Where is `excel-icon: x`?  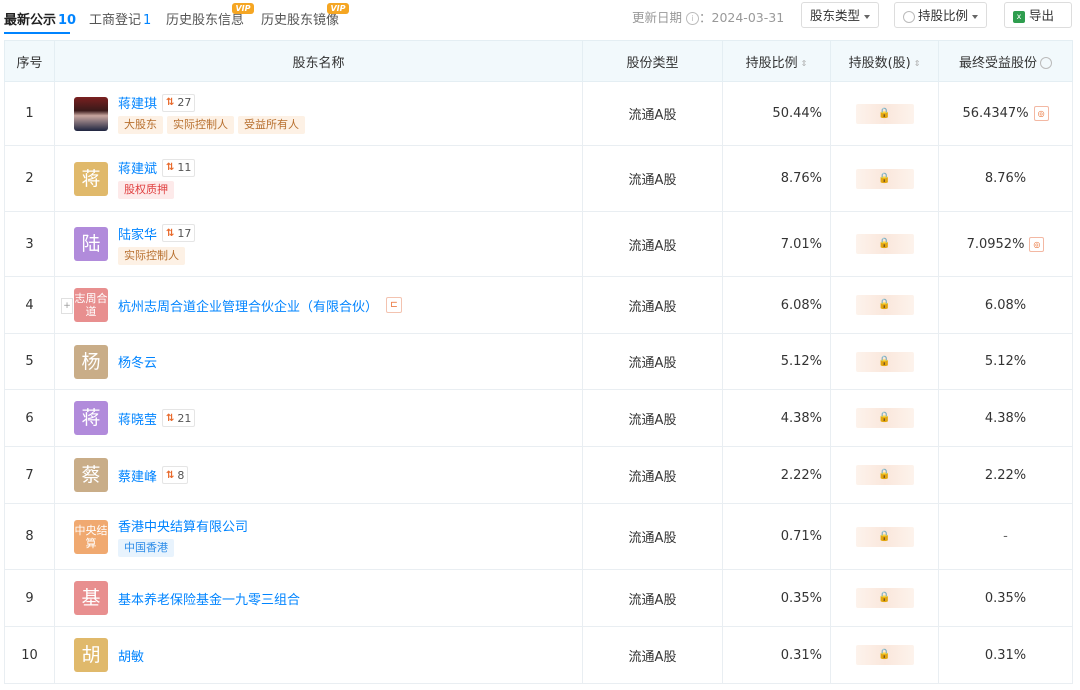
excel-icon: x is located at coordinates (1019, 16).